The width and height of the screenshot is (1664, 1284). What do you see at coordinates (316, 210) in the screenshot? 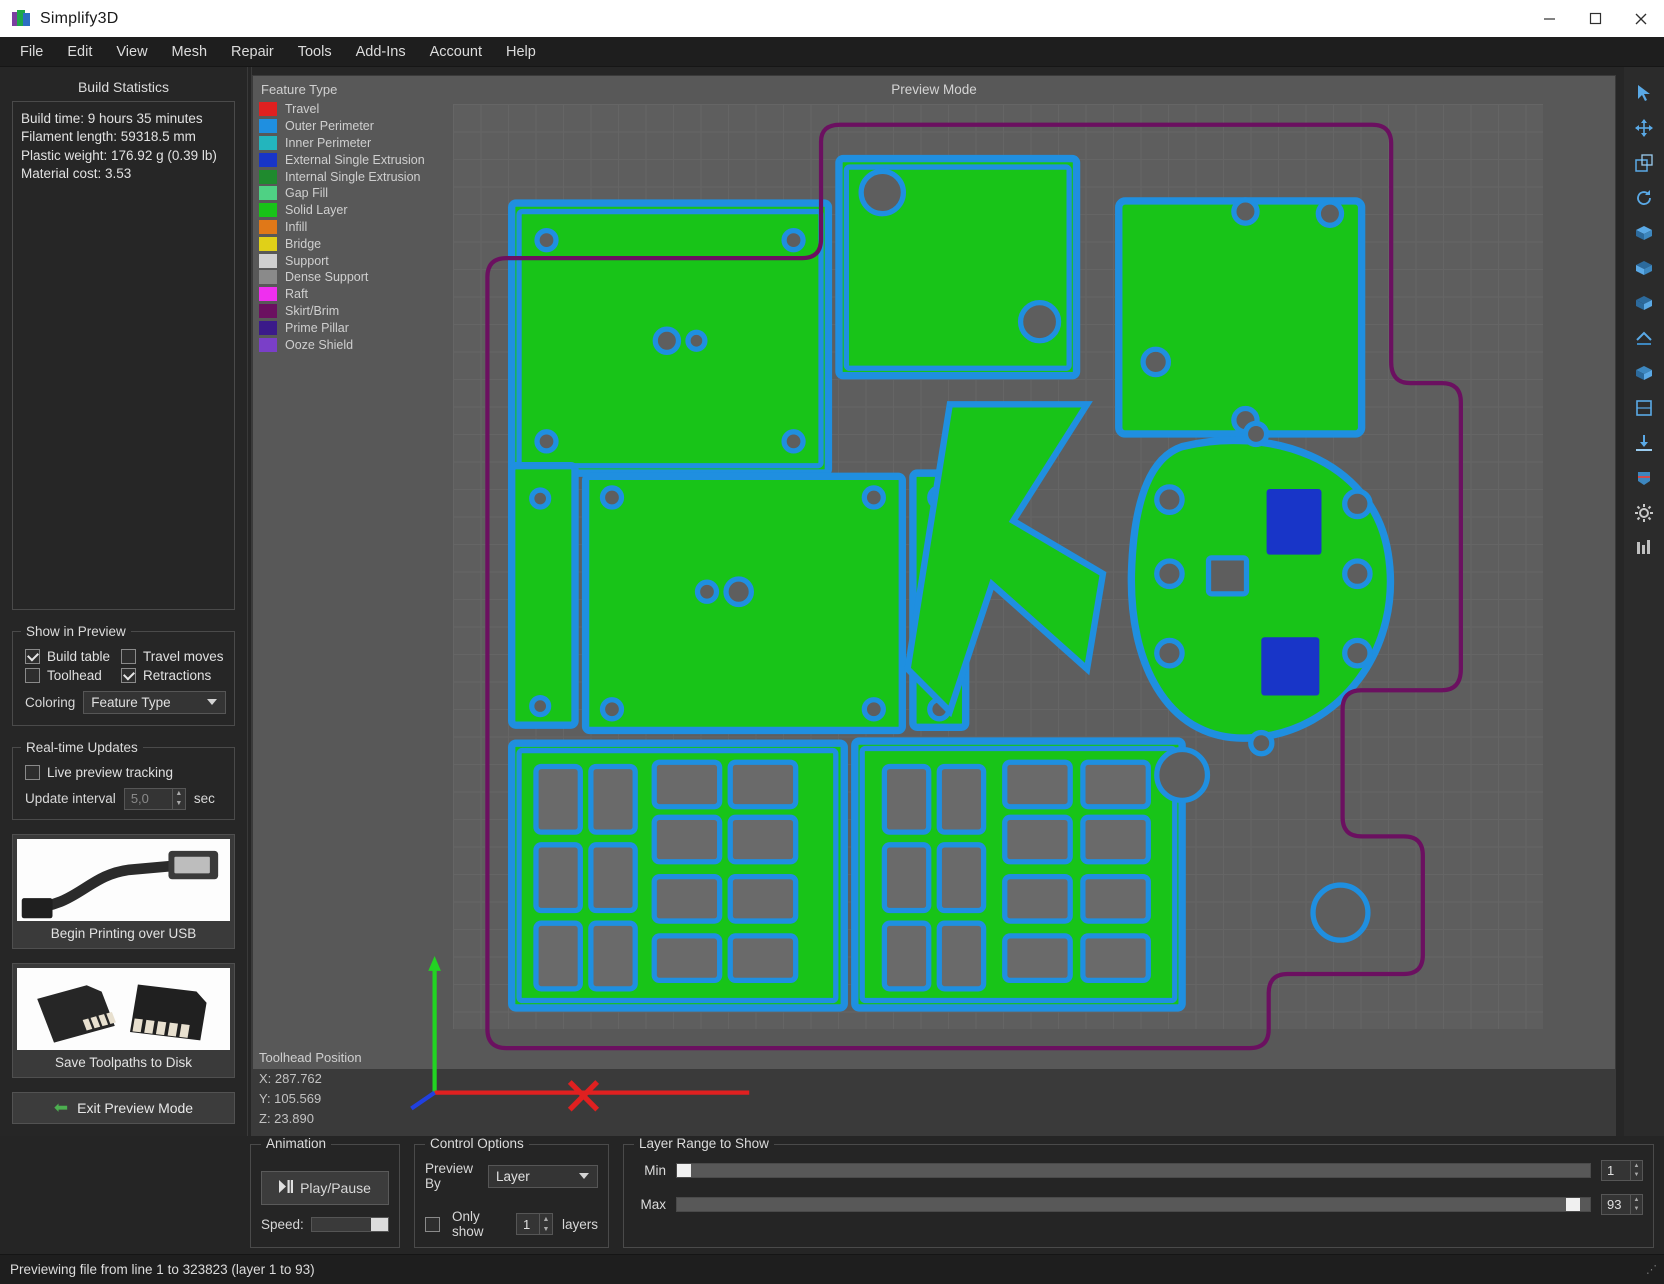
I see `legend-item-label: Solid Layer` at bounding box center [316, 210].